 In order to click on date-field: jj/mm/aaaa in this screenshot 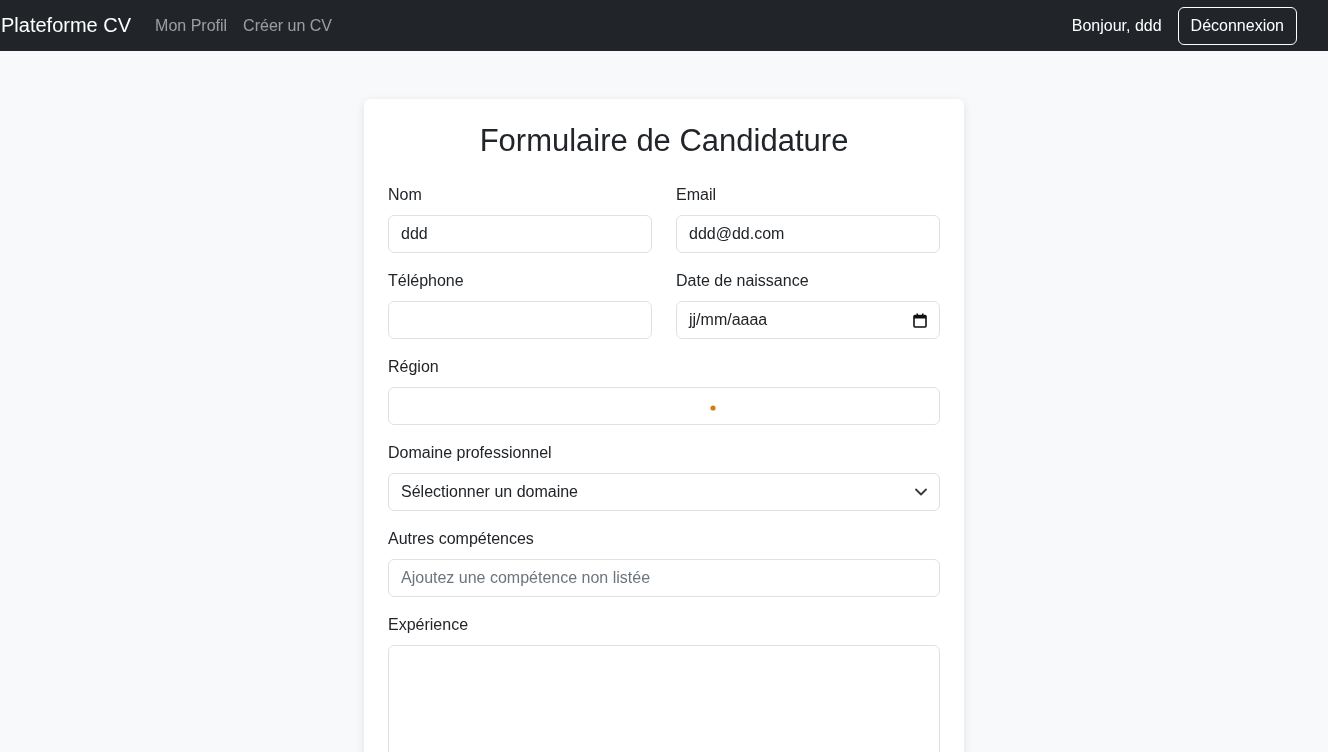, I will do `click(808, 320)`.